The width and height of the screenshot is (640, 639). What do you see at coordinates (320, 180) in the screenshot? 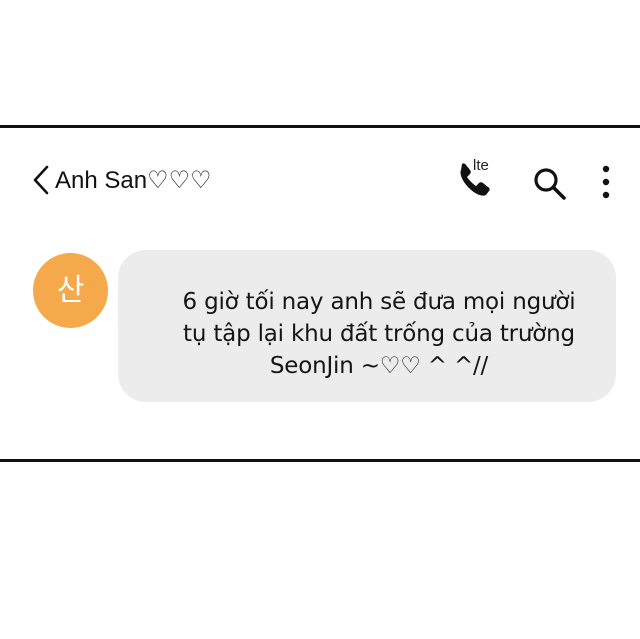
I see `chat-header: Anh San♡♡♡ lte` at bounding box center [320, 180].